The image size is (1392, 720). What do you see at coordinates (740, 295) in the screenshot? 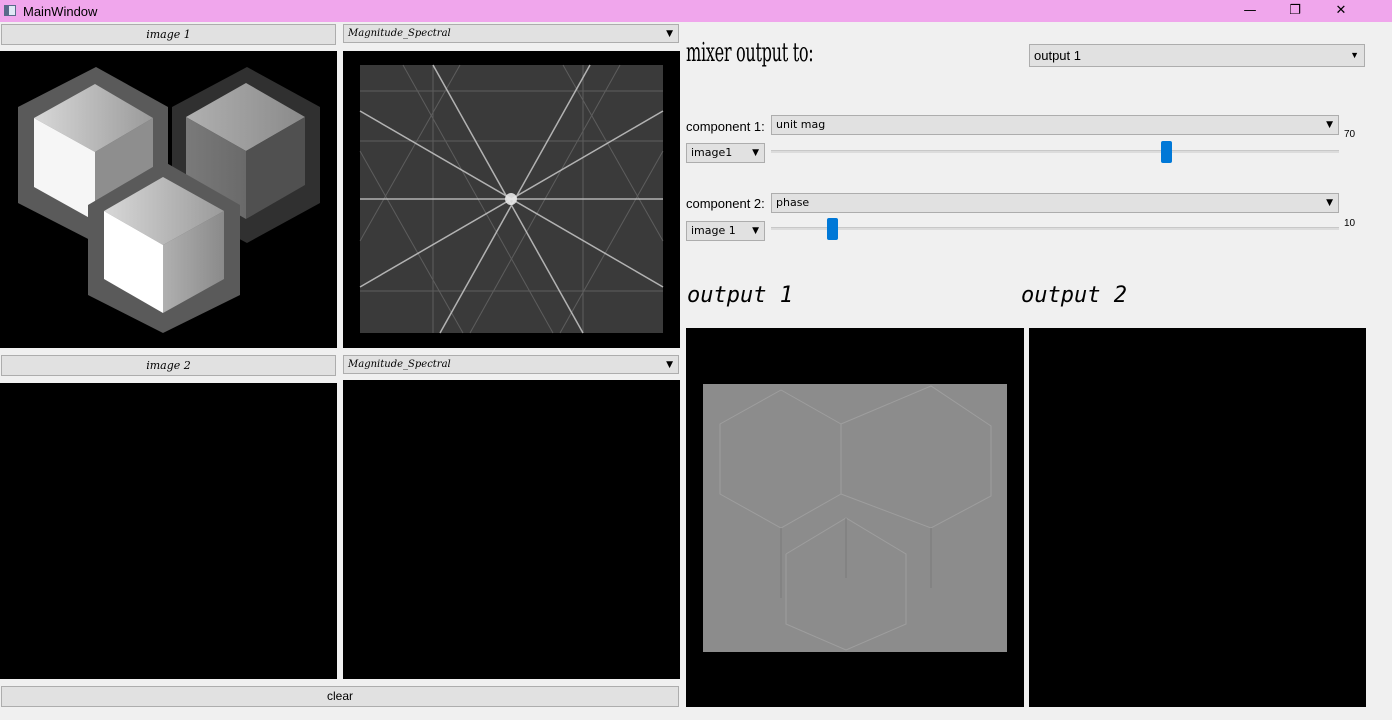
I see `output1-label: output 1` at bounding box center [740, 295].